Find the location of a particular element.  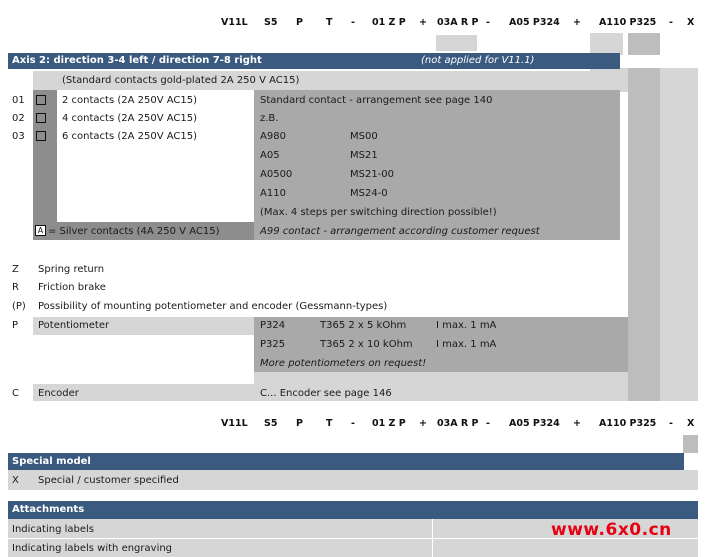

attachments-header: Attachments is located at coordinates (353, 510).